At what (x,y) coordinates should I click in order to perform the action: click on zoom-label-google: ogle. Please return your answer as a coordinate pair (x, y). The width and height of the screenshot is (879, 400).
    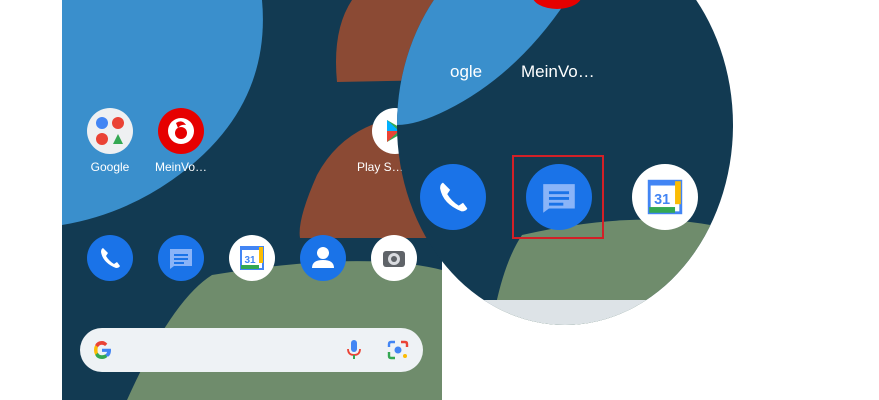
    Looking at the image, I should click on (466, 71).